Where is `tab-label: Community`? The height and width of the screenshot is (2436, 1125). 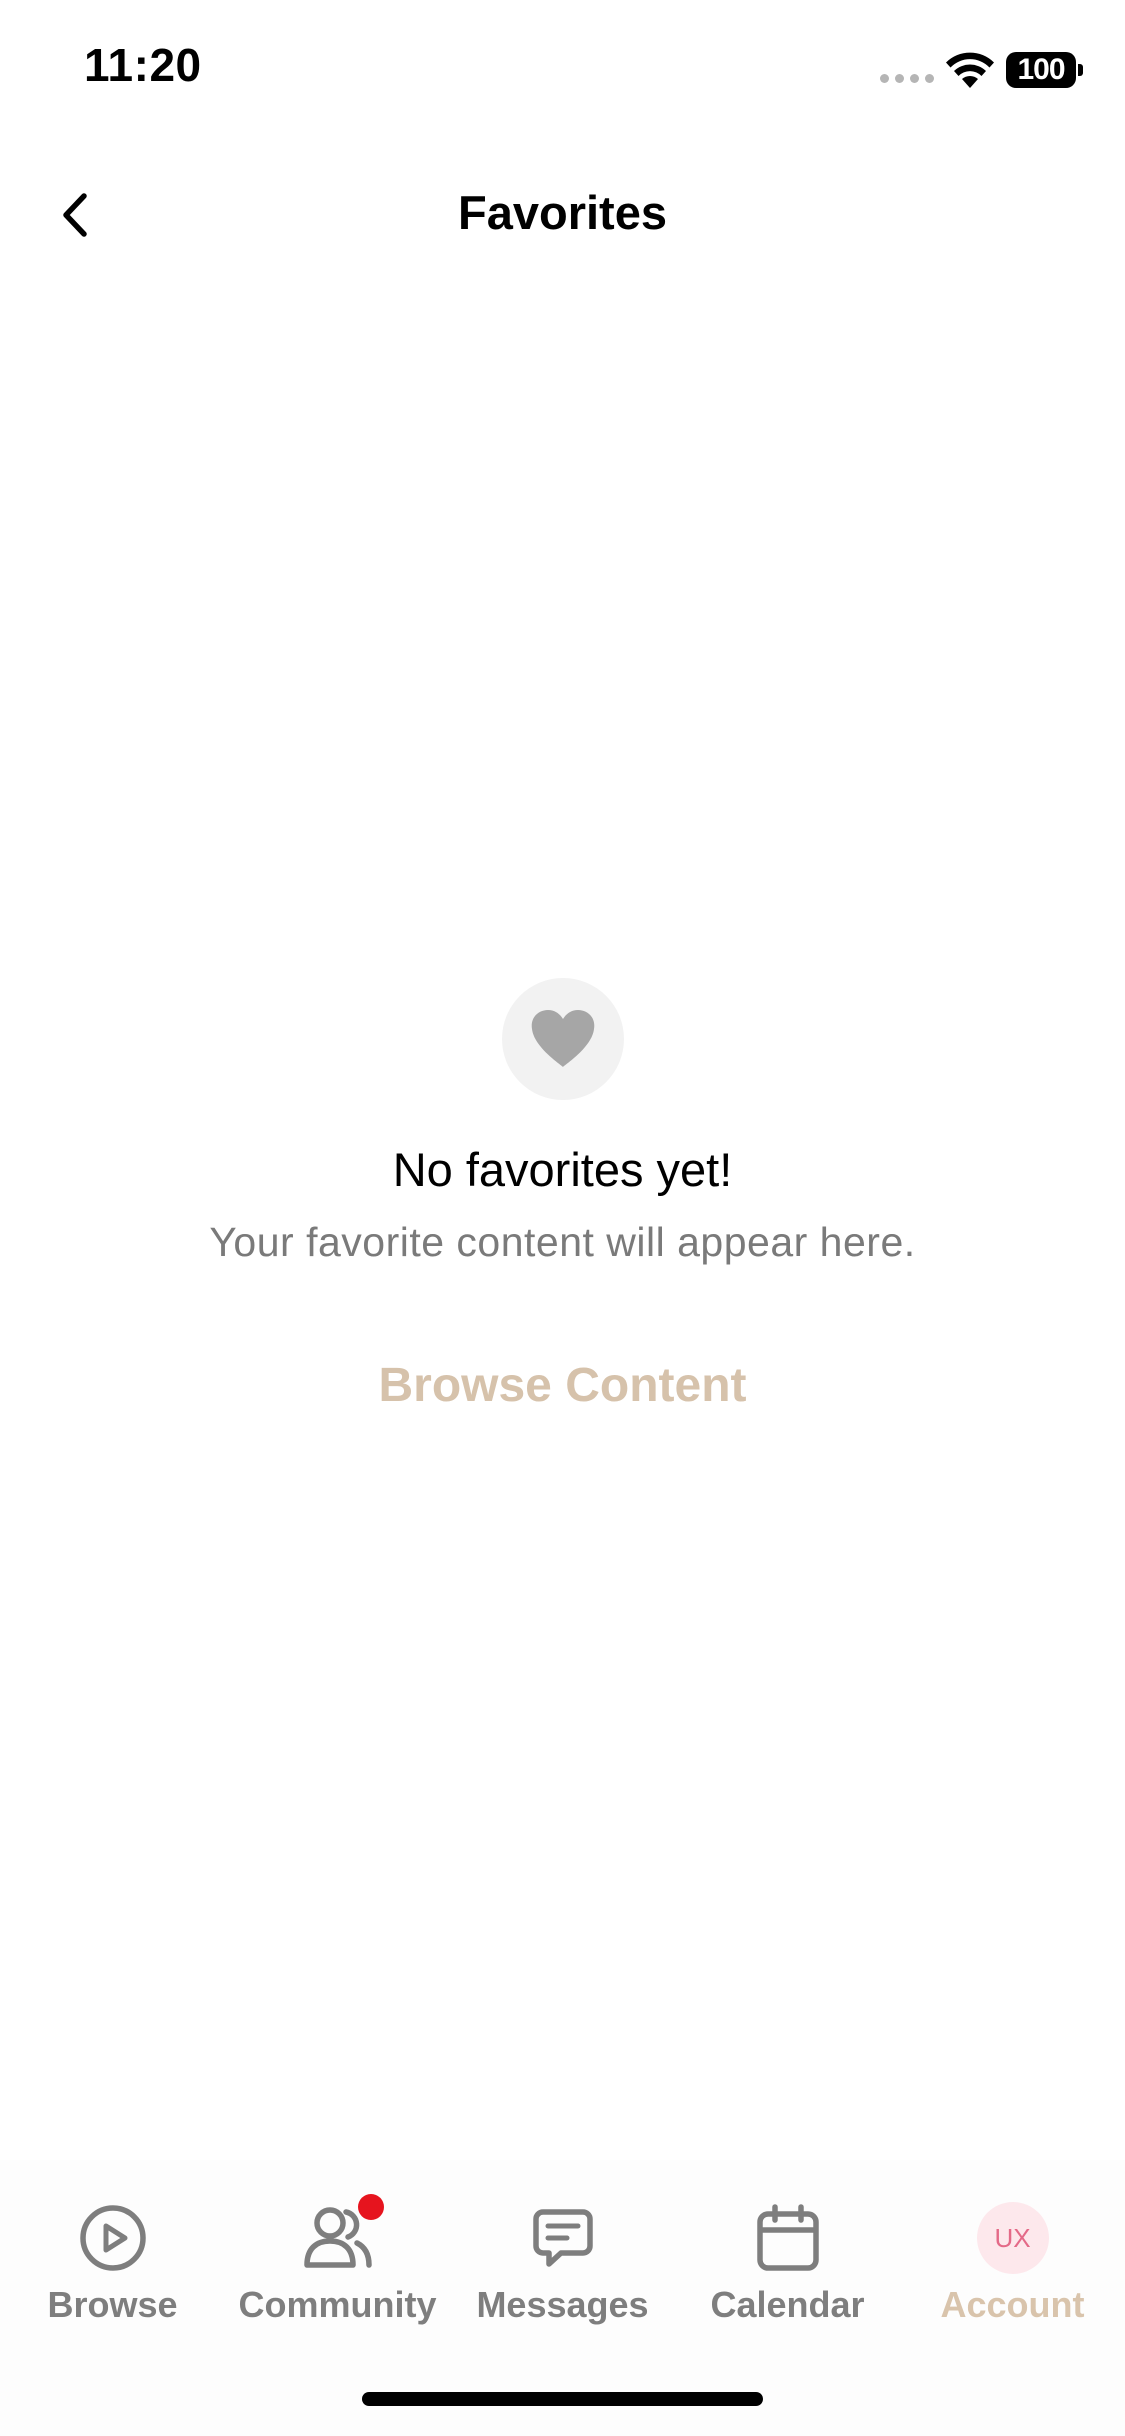
tab-label: Community is located at coordinates (337, 2304).